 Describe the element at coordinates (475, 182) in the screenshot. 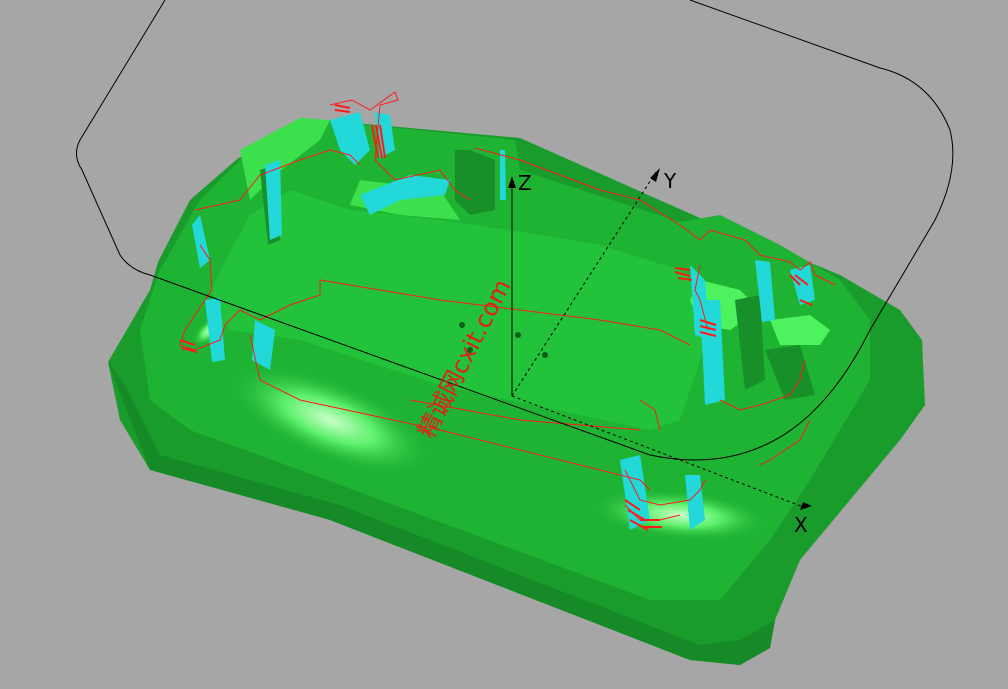

I see `inner-wall-center` at that location.